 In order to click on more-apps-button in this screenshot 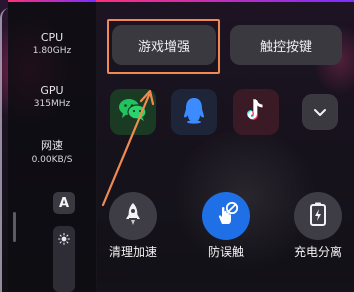, I will do `click(320, 112)`.